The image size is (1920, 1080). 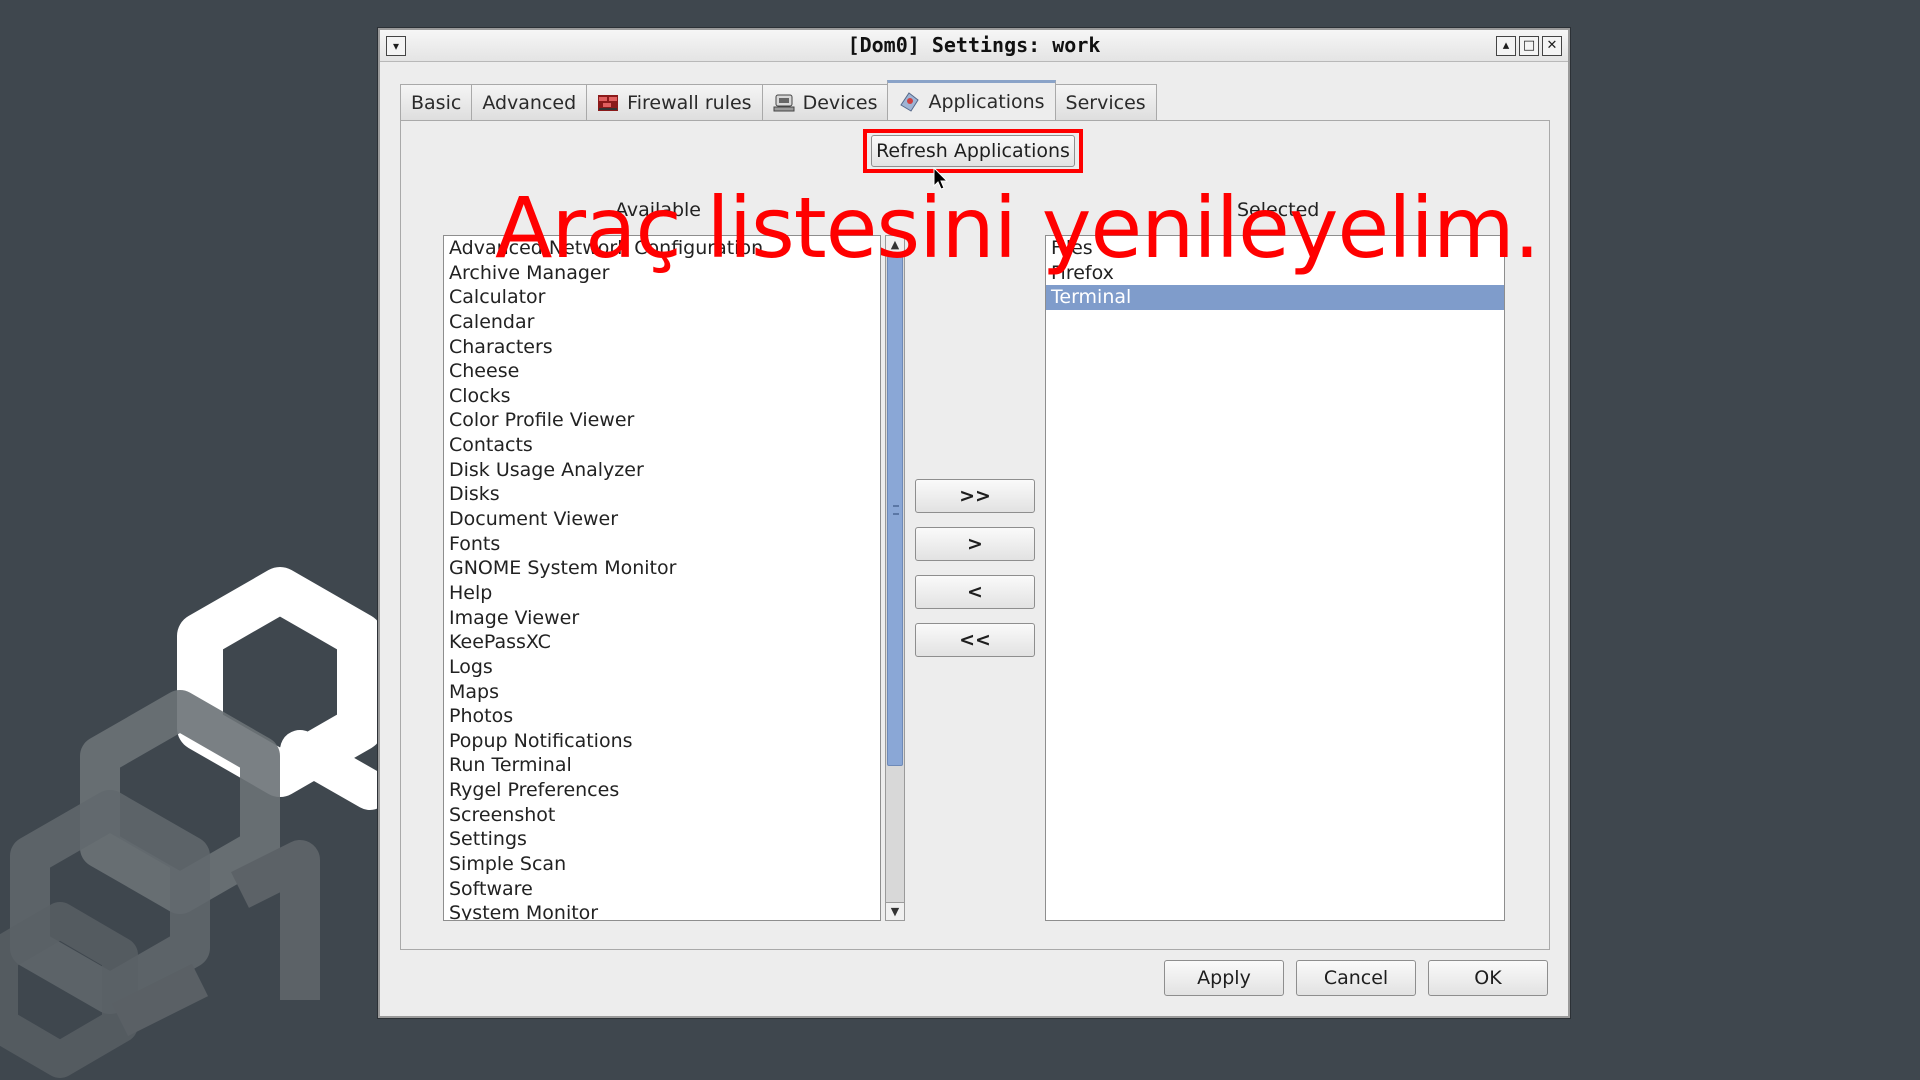 What do you see at coordinates (975, 640) in the screenshot?
I see `move-all-left-button: <<` at bounding box center [975, 640].